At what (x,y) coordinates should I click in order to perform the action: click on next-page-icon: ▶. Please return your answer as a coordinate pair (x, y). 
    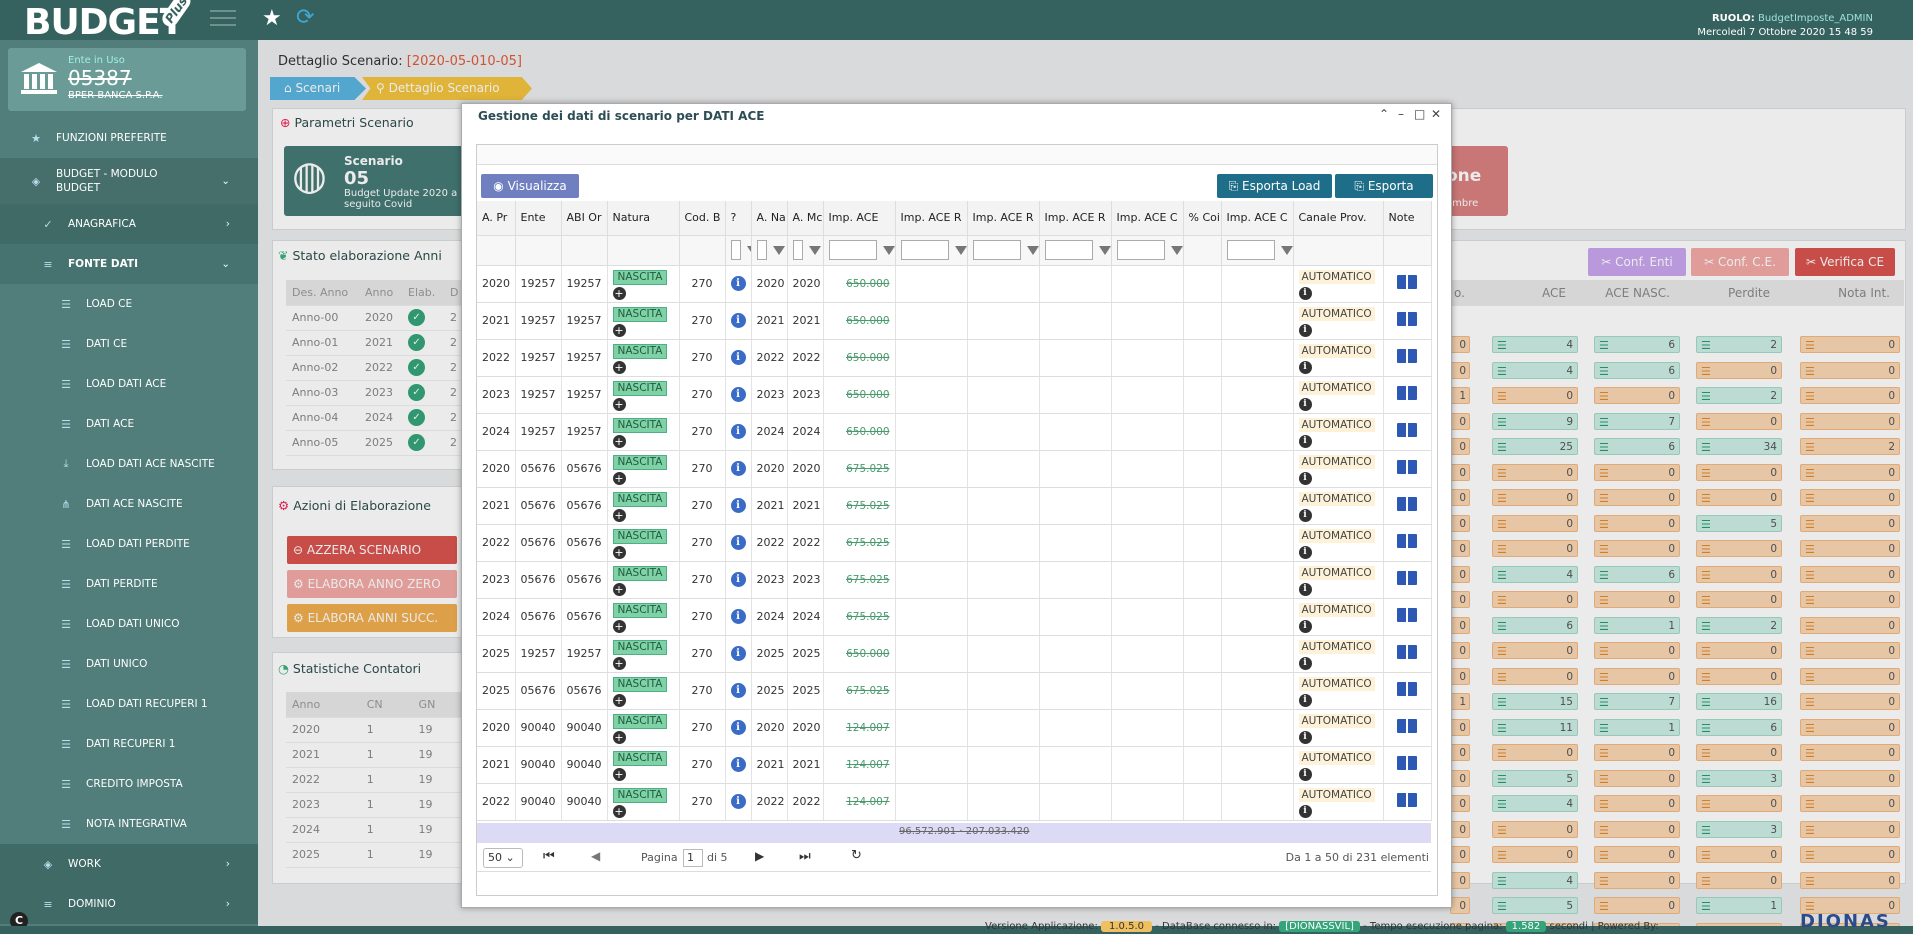
    Looking at the image, I should click on (759, 856).